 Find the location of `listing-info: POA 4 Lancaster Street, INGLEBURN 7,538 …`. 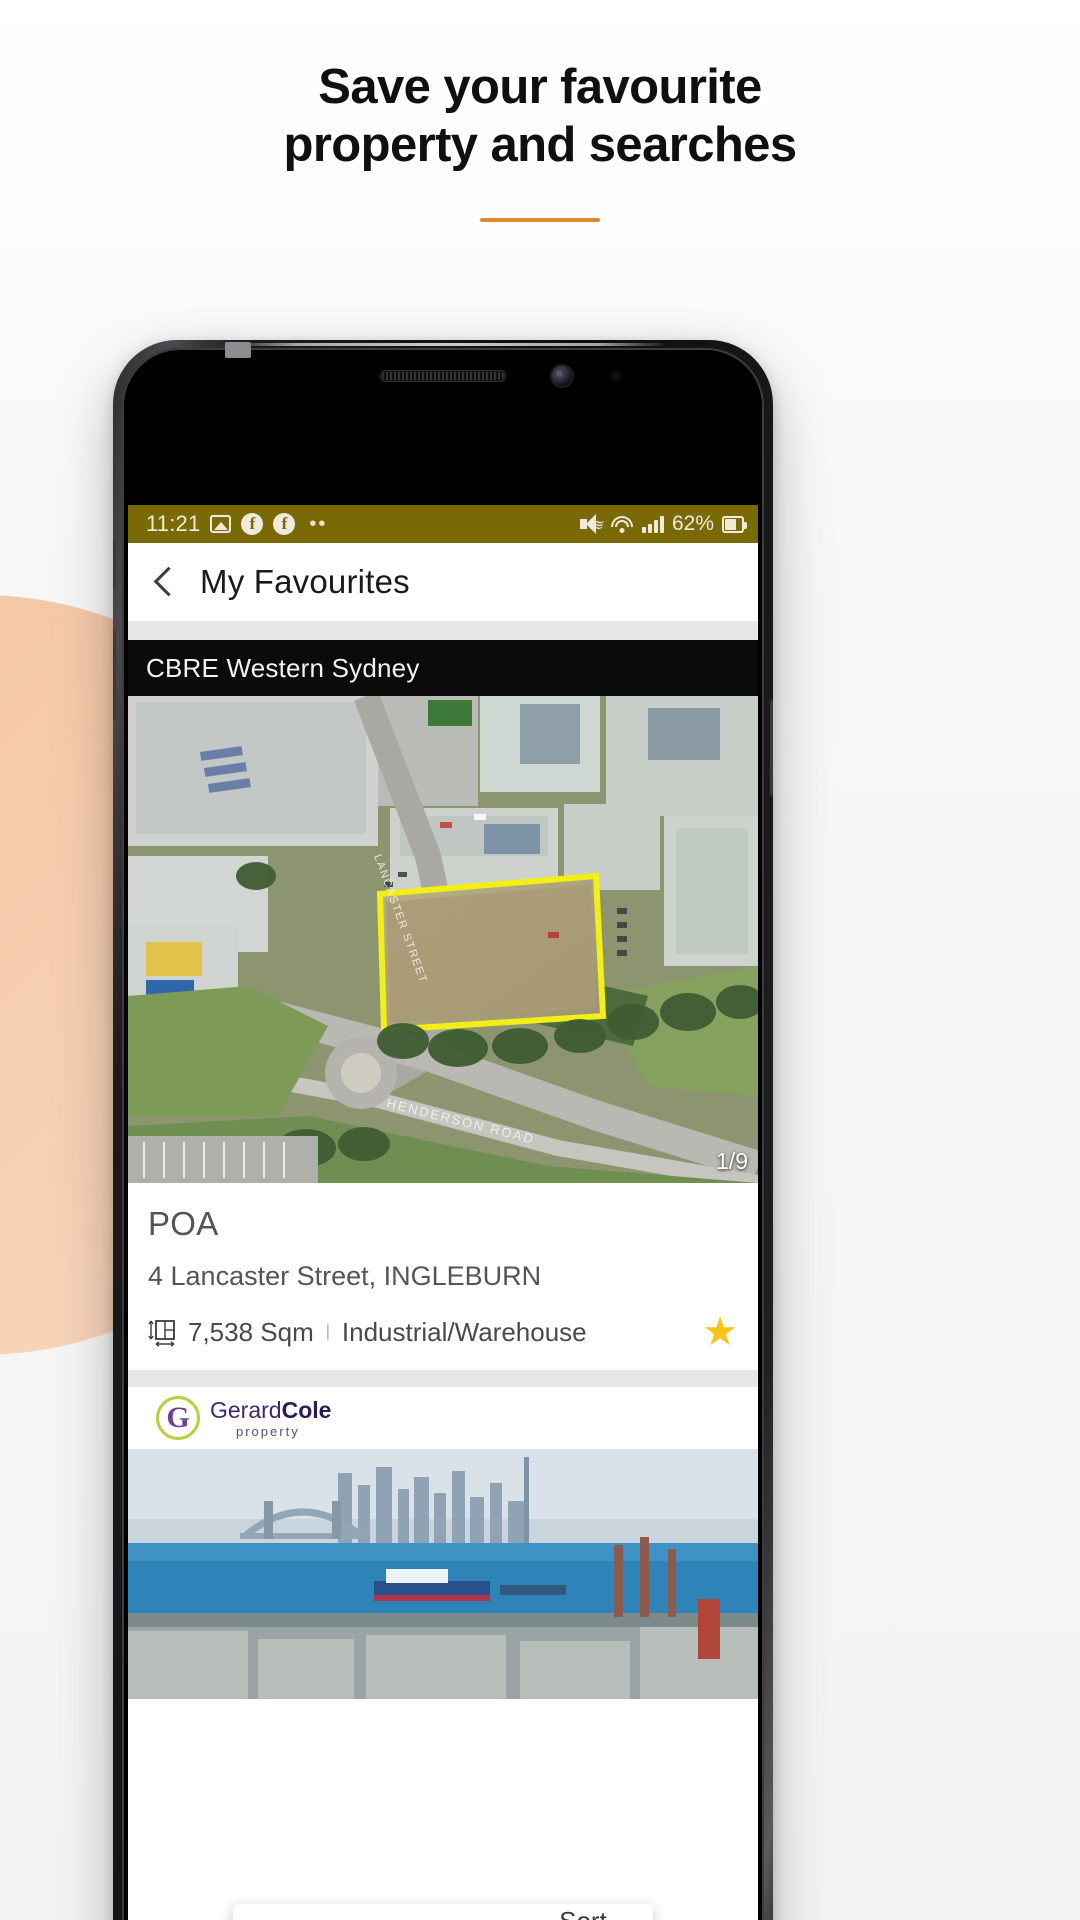

listing-info: POA 4 Lancaster Street, INGLEBURN 7,538 … is located at coordinates (443, 1276).